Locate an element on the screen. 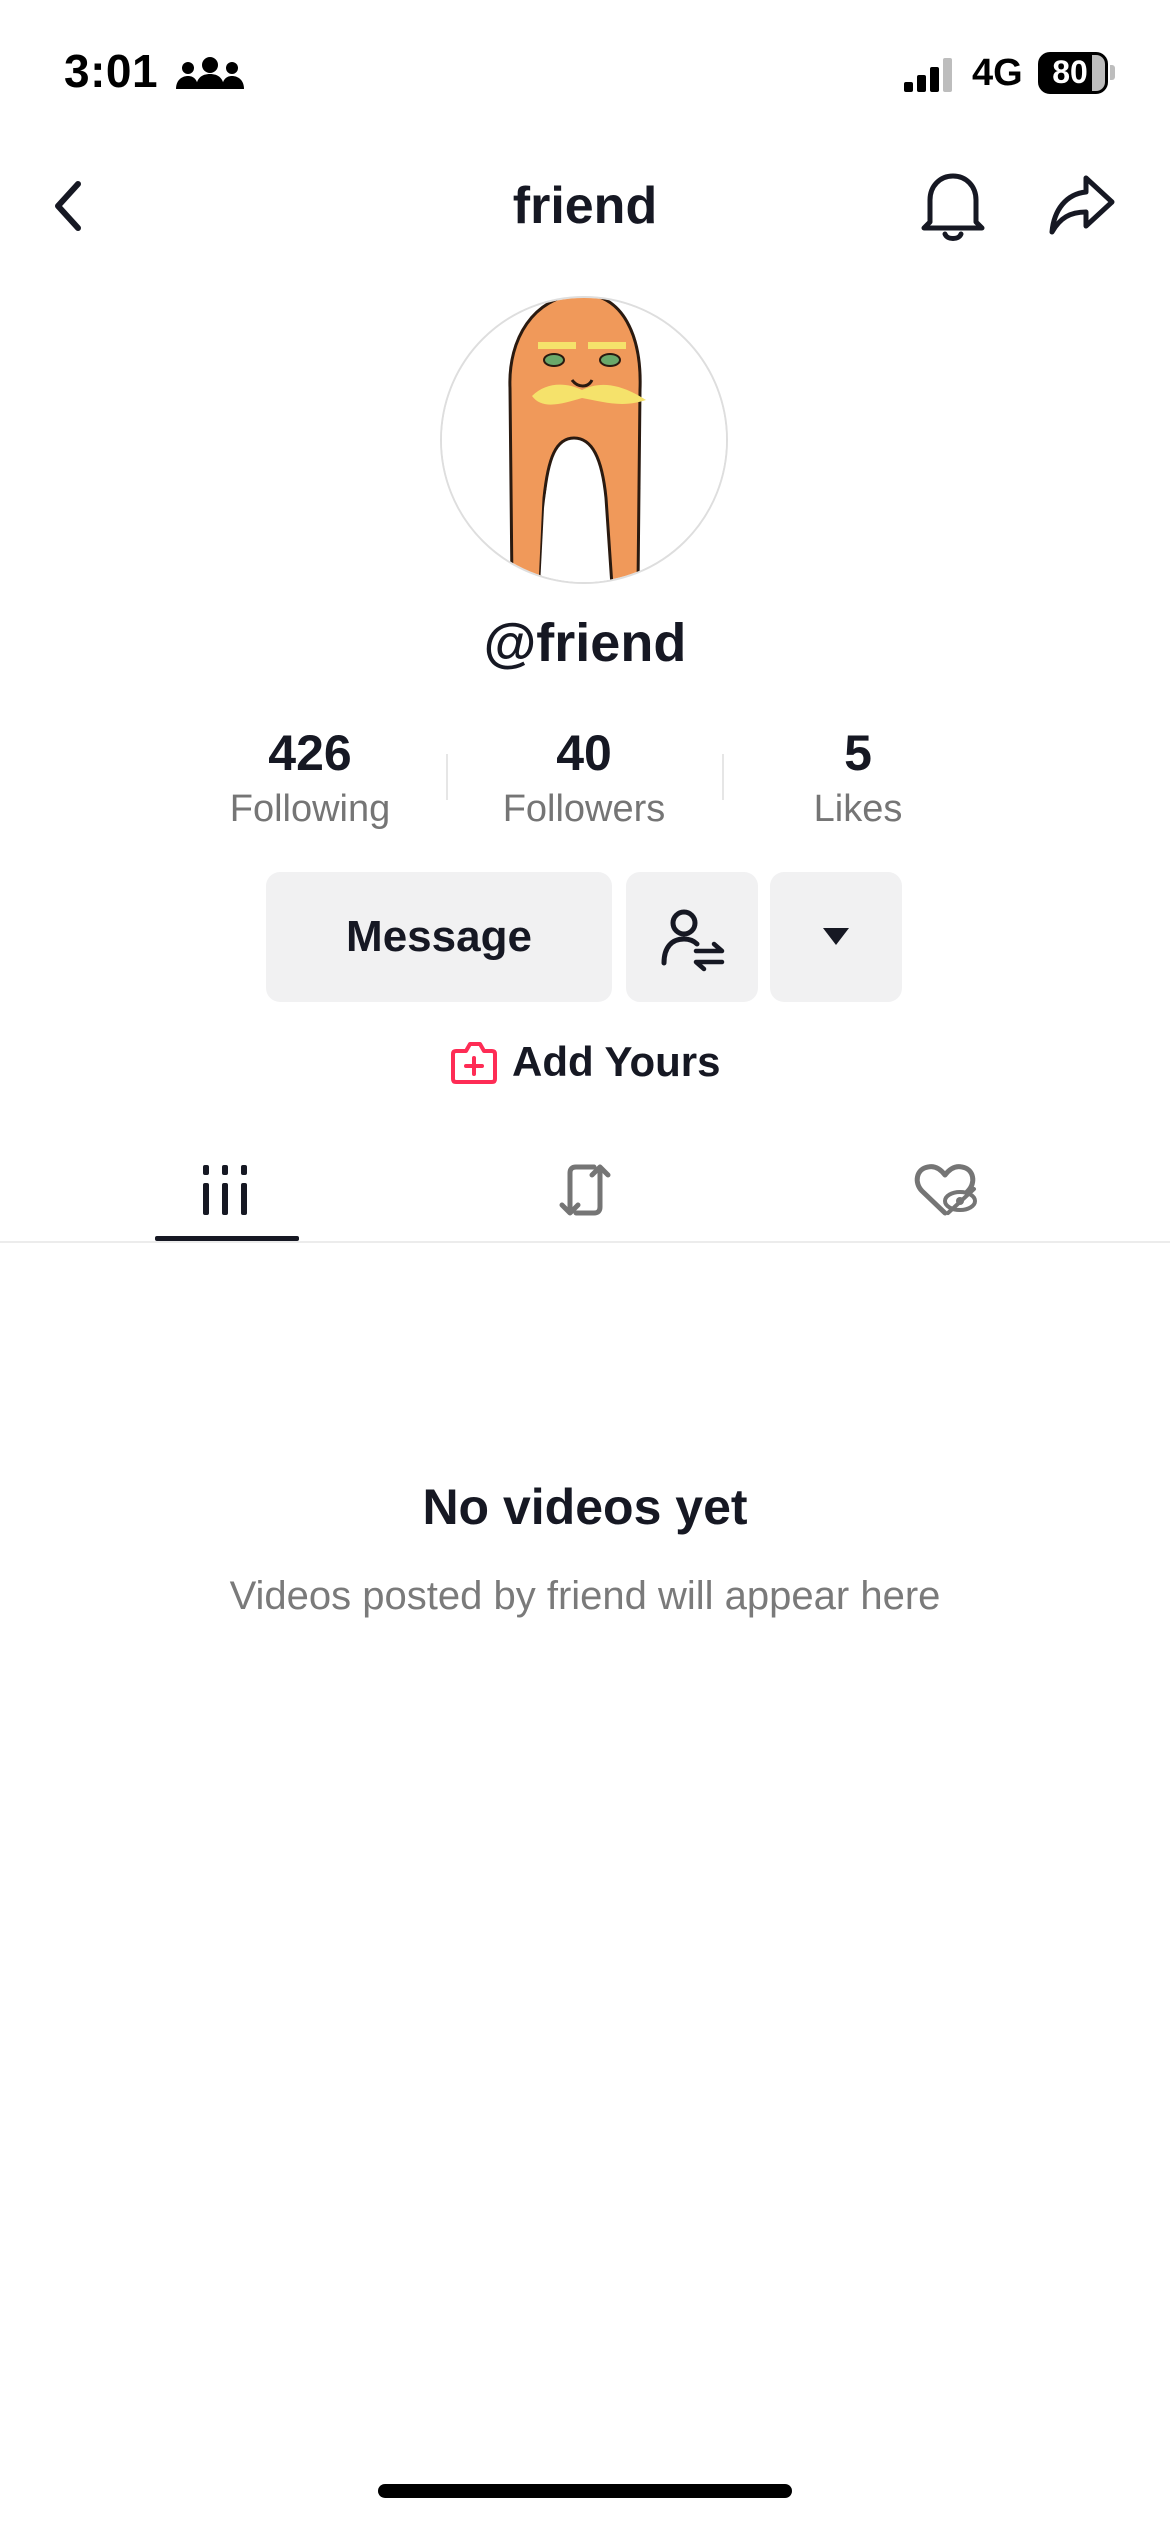 The width and height of the screenshot is (1170, 2532). avatar-image is located at coordinates (584, 440).